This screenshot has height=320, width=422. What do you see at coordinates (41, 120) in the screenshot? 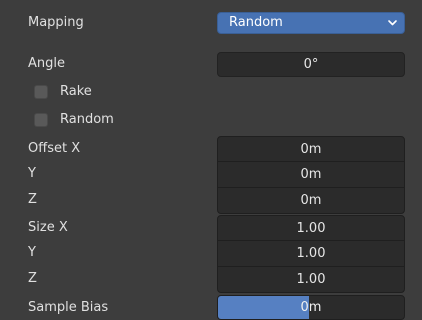
I see `random-checkbox` at bounding box center [41, 120].